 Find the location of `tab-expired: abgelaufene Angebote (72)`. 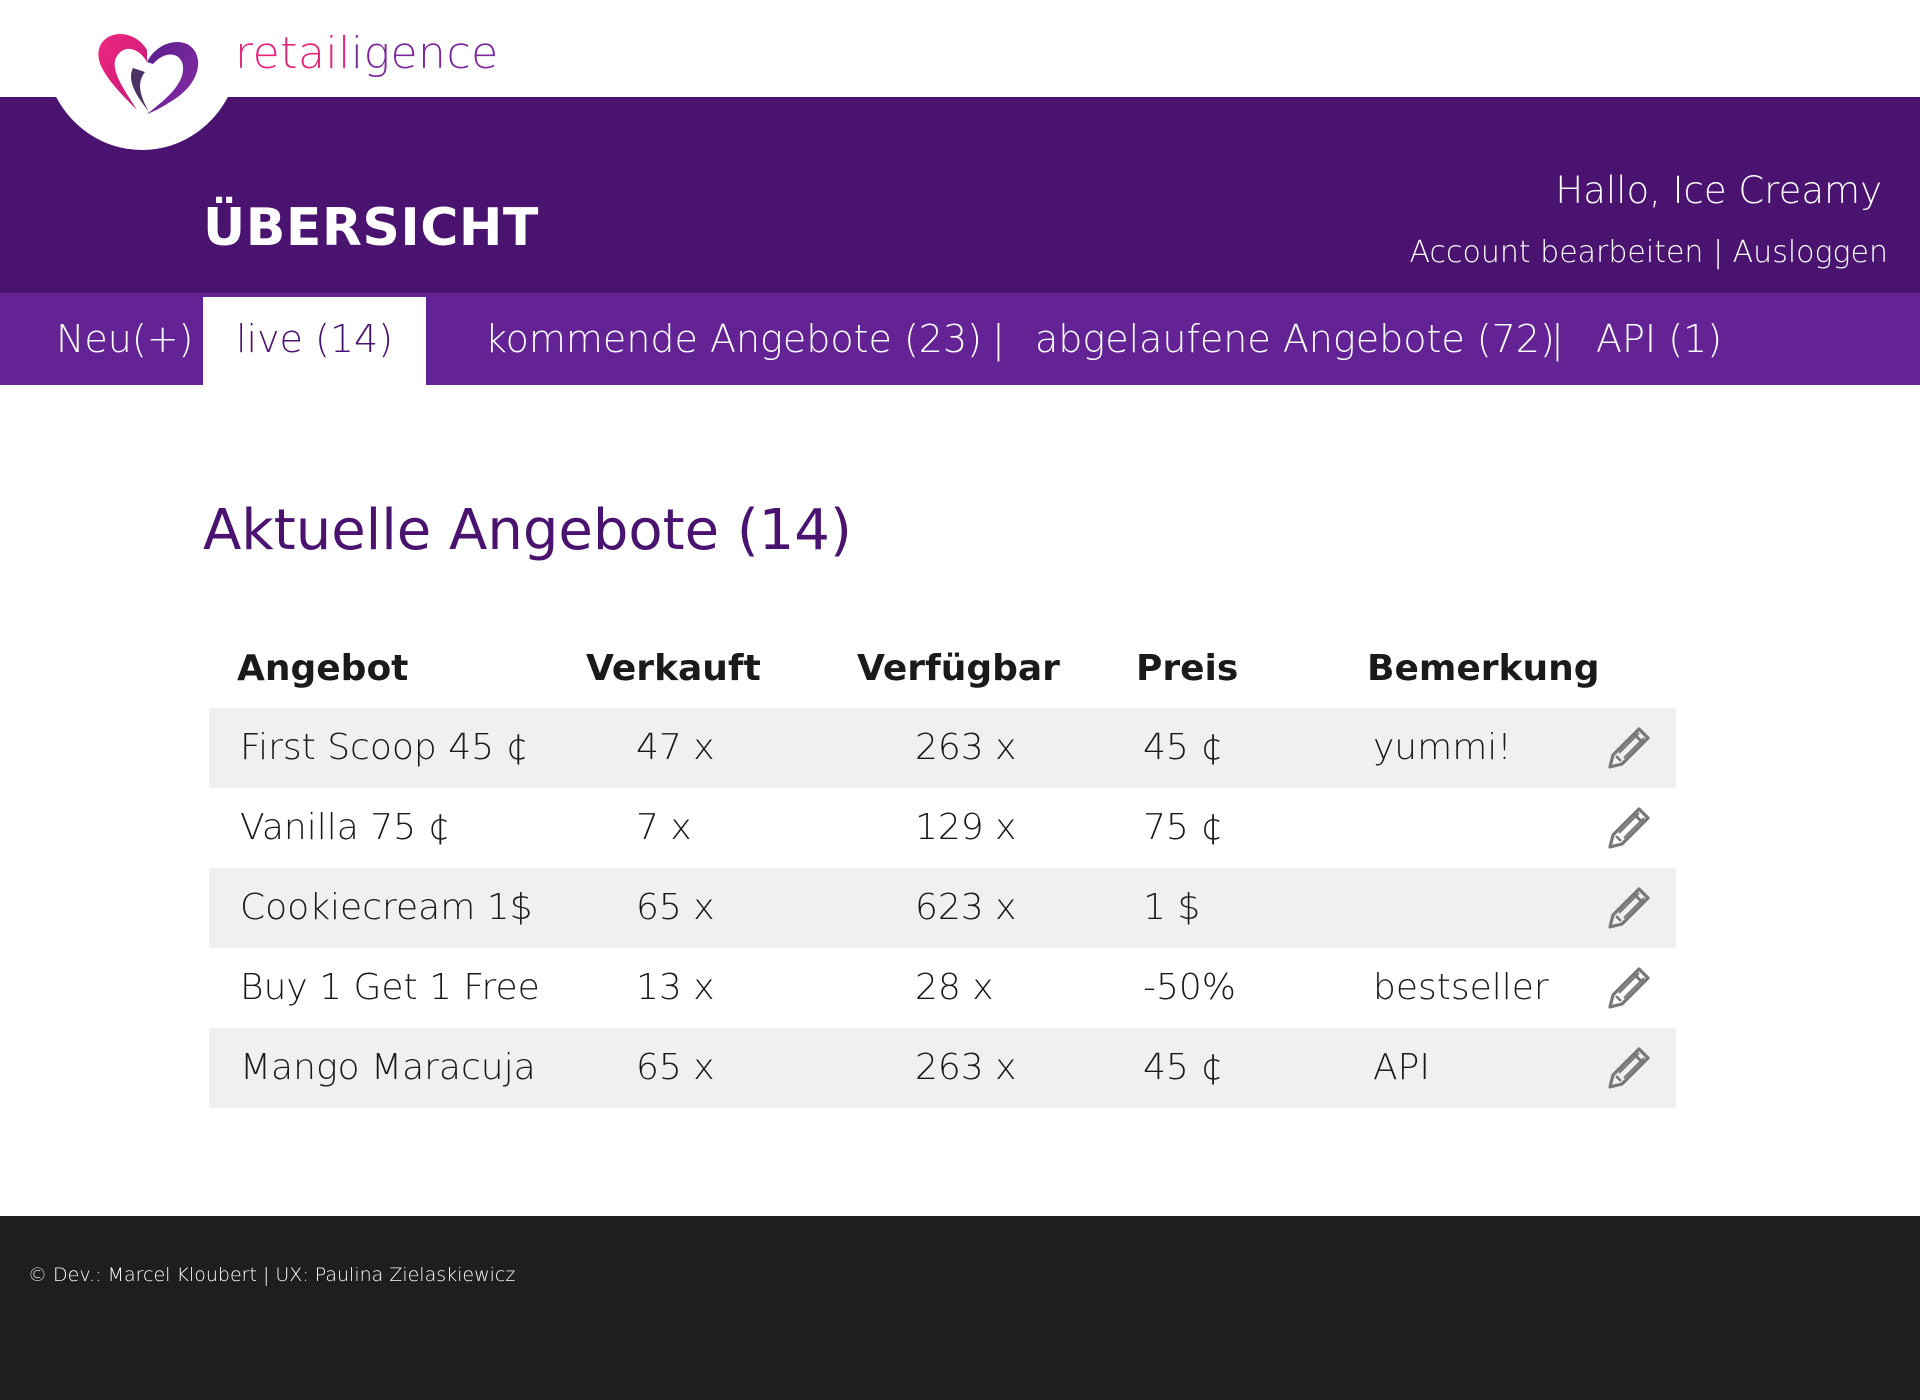

tab-expired: abgelaufene Angebote (72) is located at coordinates (1295, 339).